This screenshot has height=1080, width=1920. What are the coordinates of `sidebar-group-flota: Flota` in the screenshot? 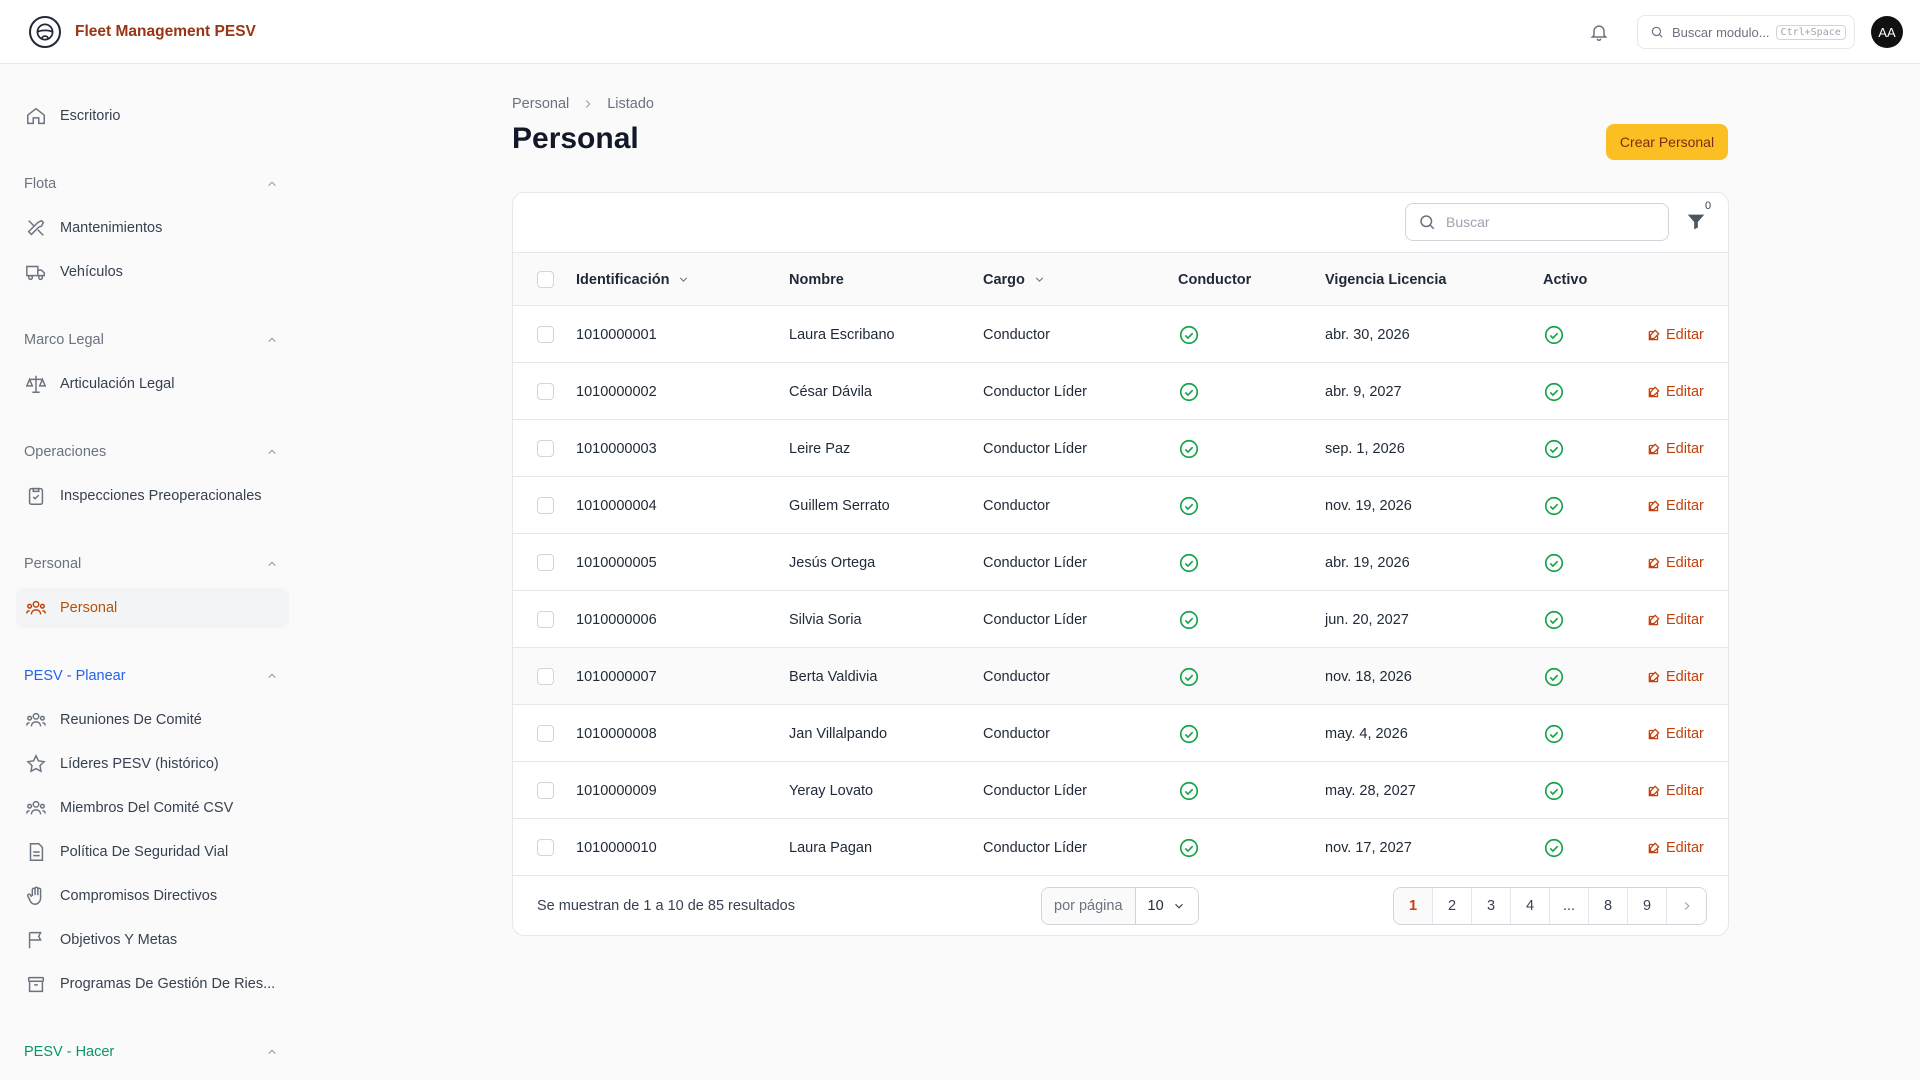 It's located at (152, 184).